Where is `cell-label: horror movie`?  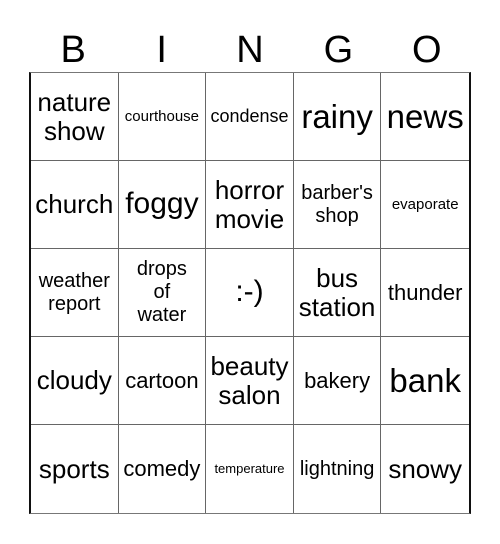 cell-label: horror movie is located at coordinates (249, 204).